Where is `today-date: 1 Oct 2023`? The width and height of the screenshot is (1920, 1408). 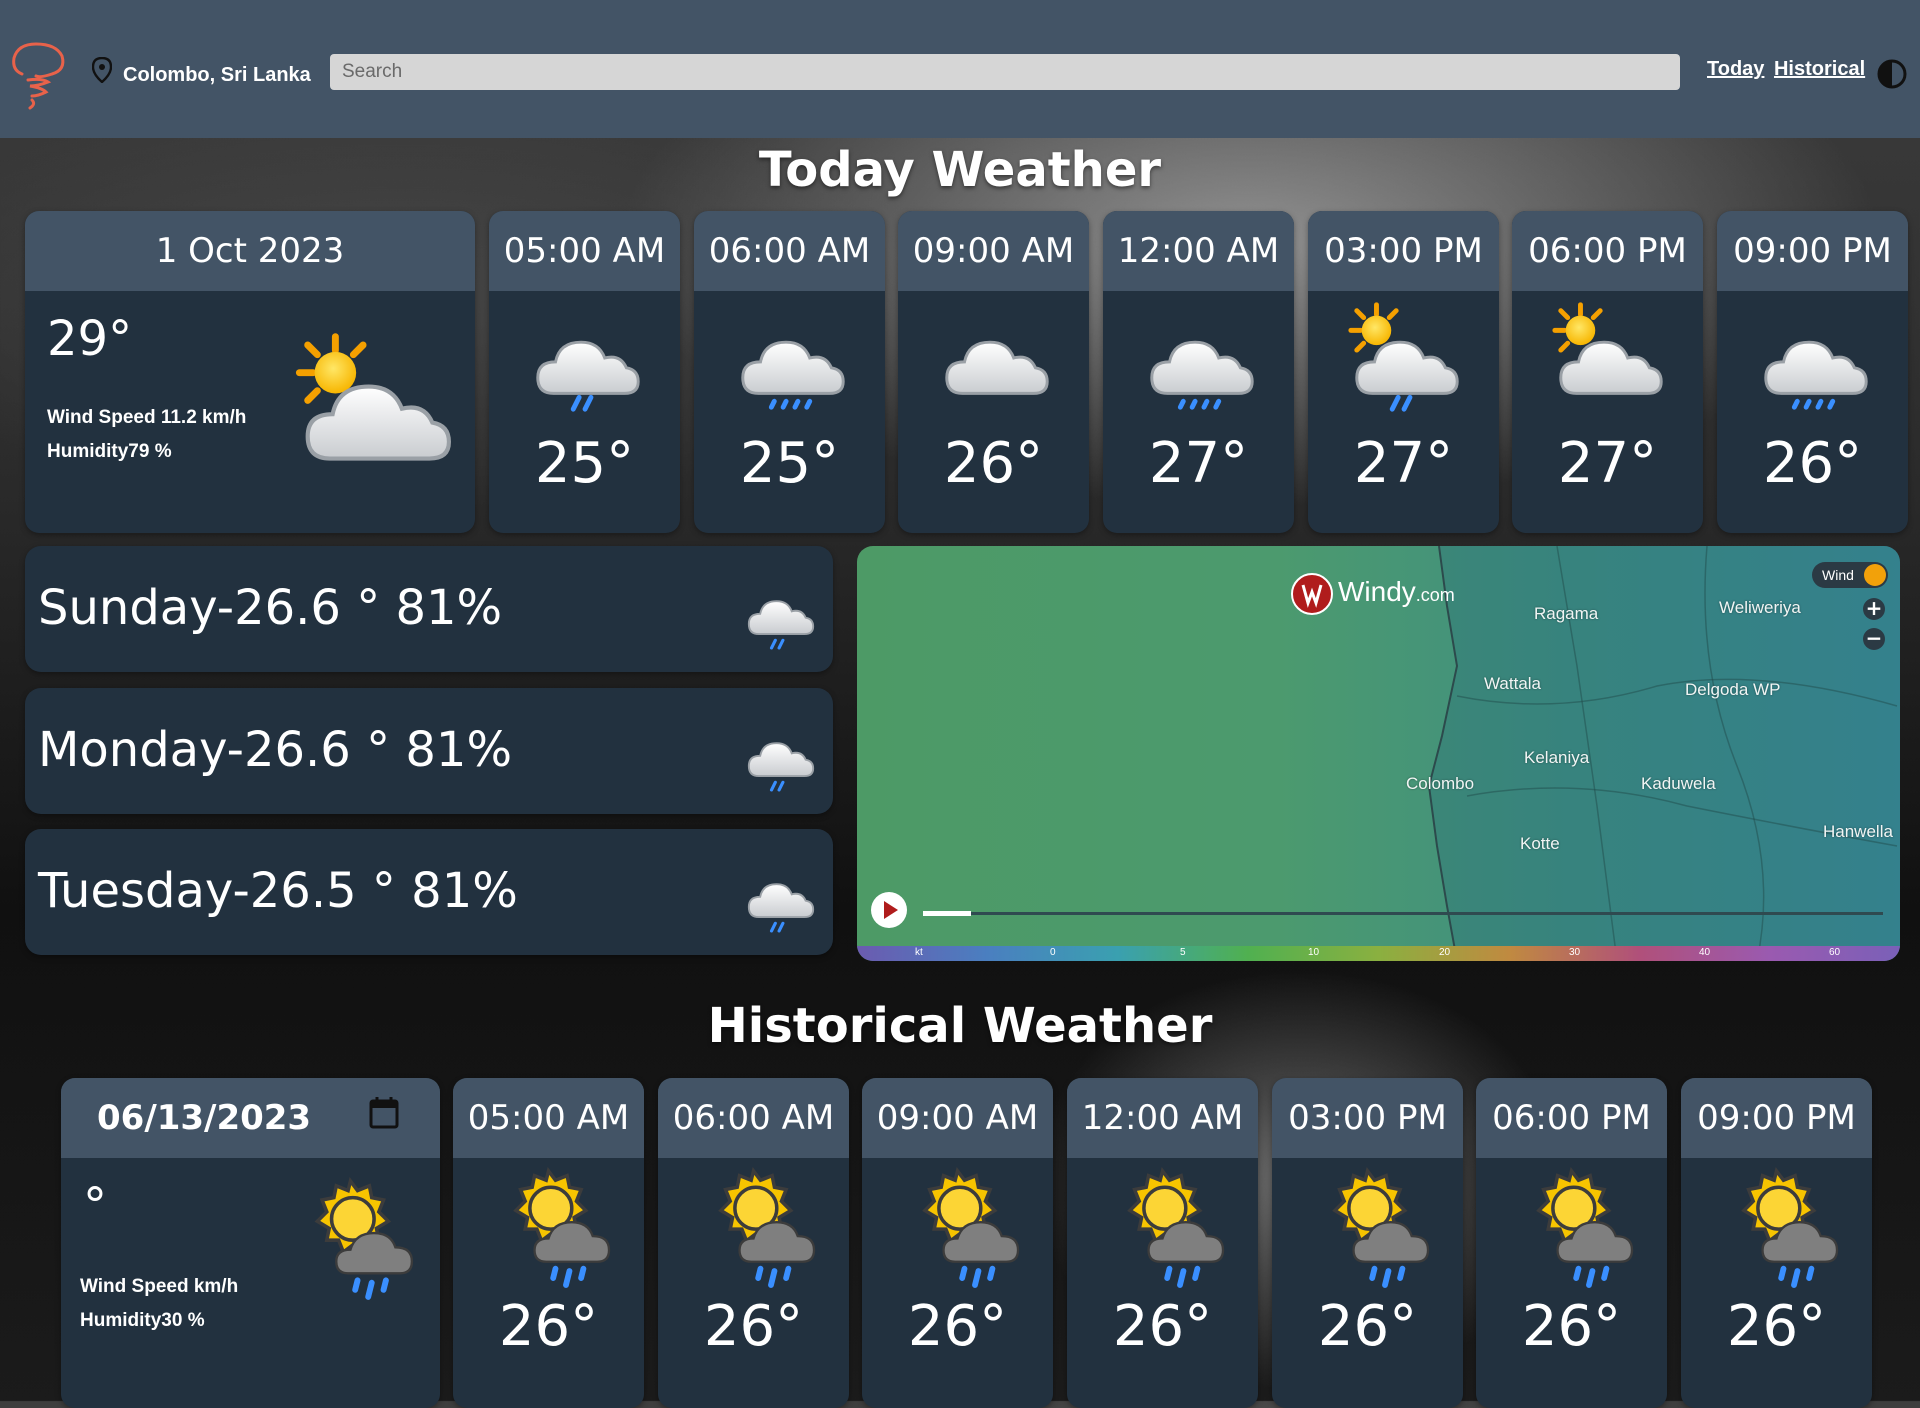
today-date: 1 Oct 2023 is located at coordinates (250, 251).